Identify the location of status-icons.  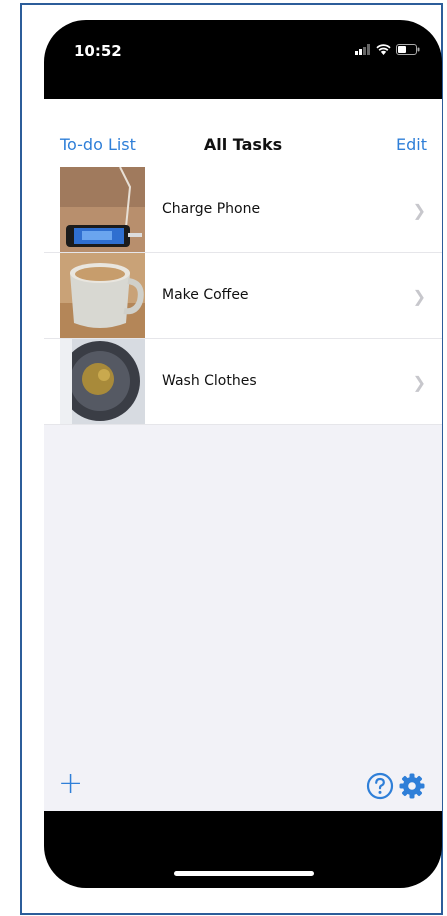
(387, 49).